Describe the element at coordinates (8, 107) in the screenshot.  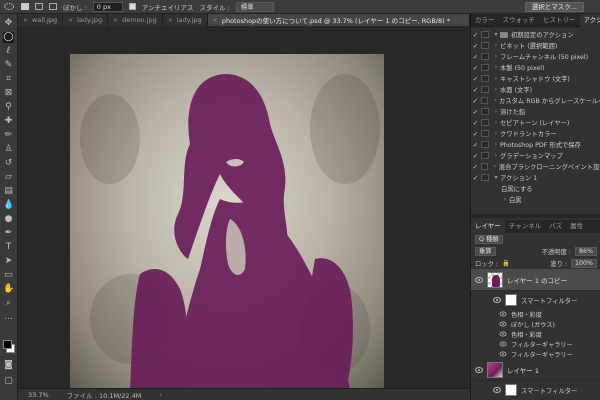
I see `eyedropper-icon: ⚲` at that location.